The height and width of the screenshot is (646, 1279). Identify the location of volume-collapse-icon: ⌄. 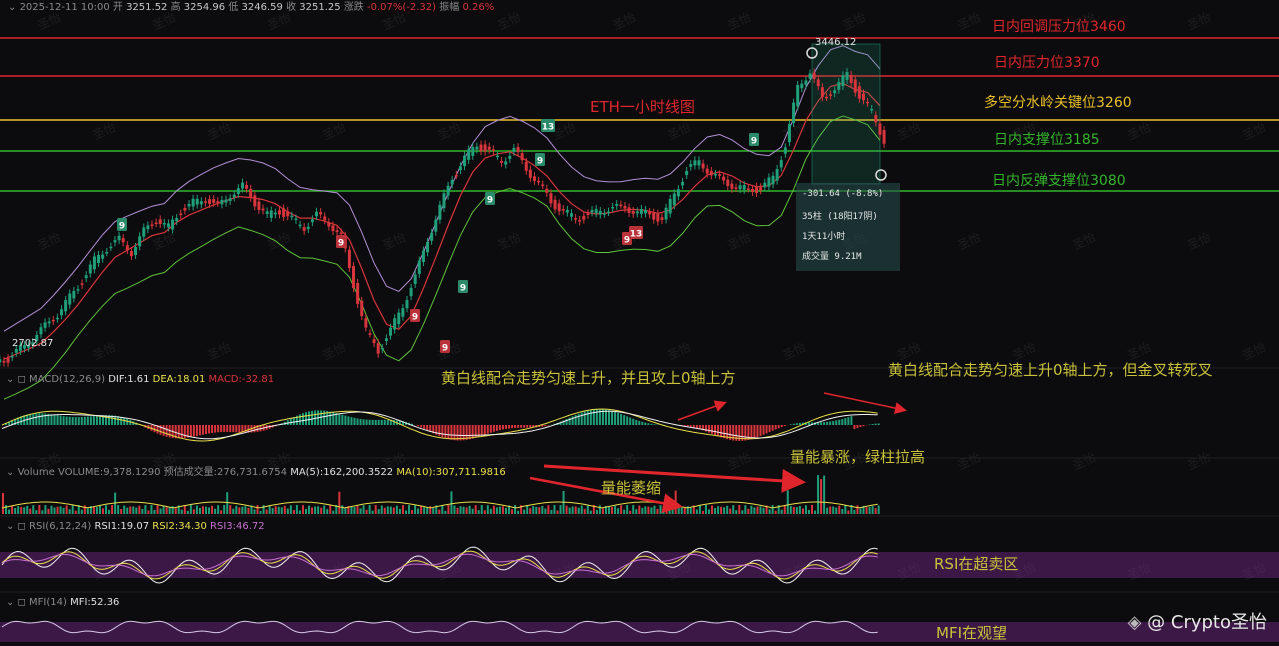
(12, 472).